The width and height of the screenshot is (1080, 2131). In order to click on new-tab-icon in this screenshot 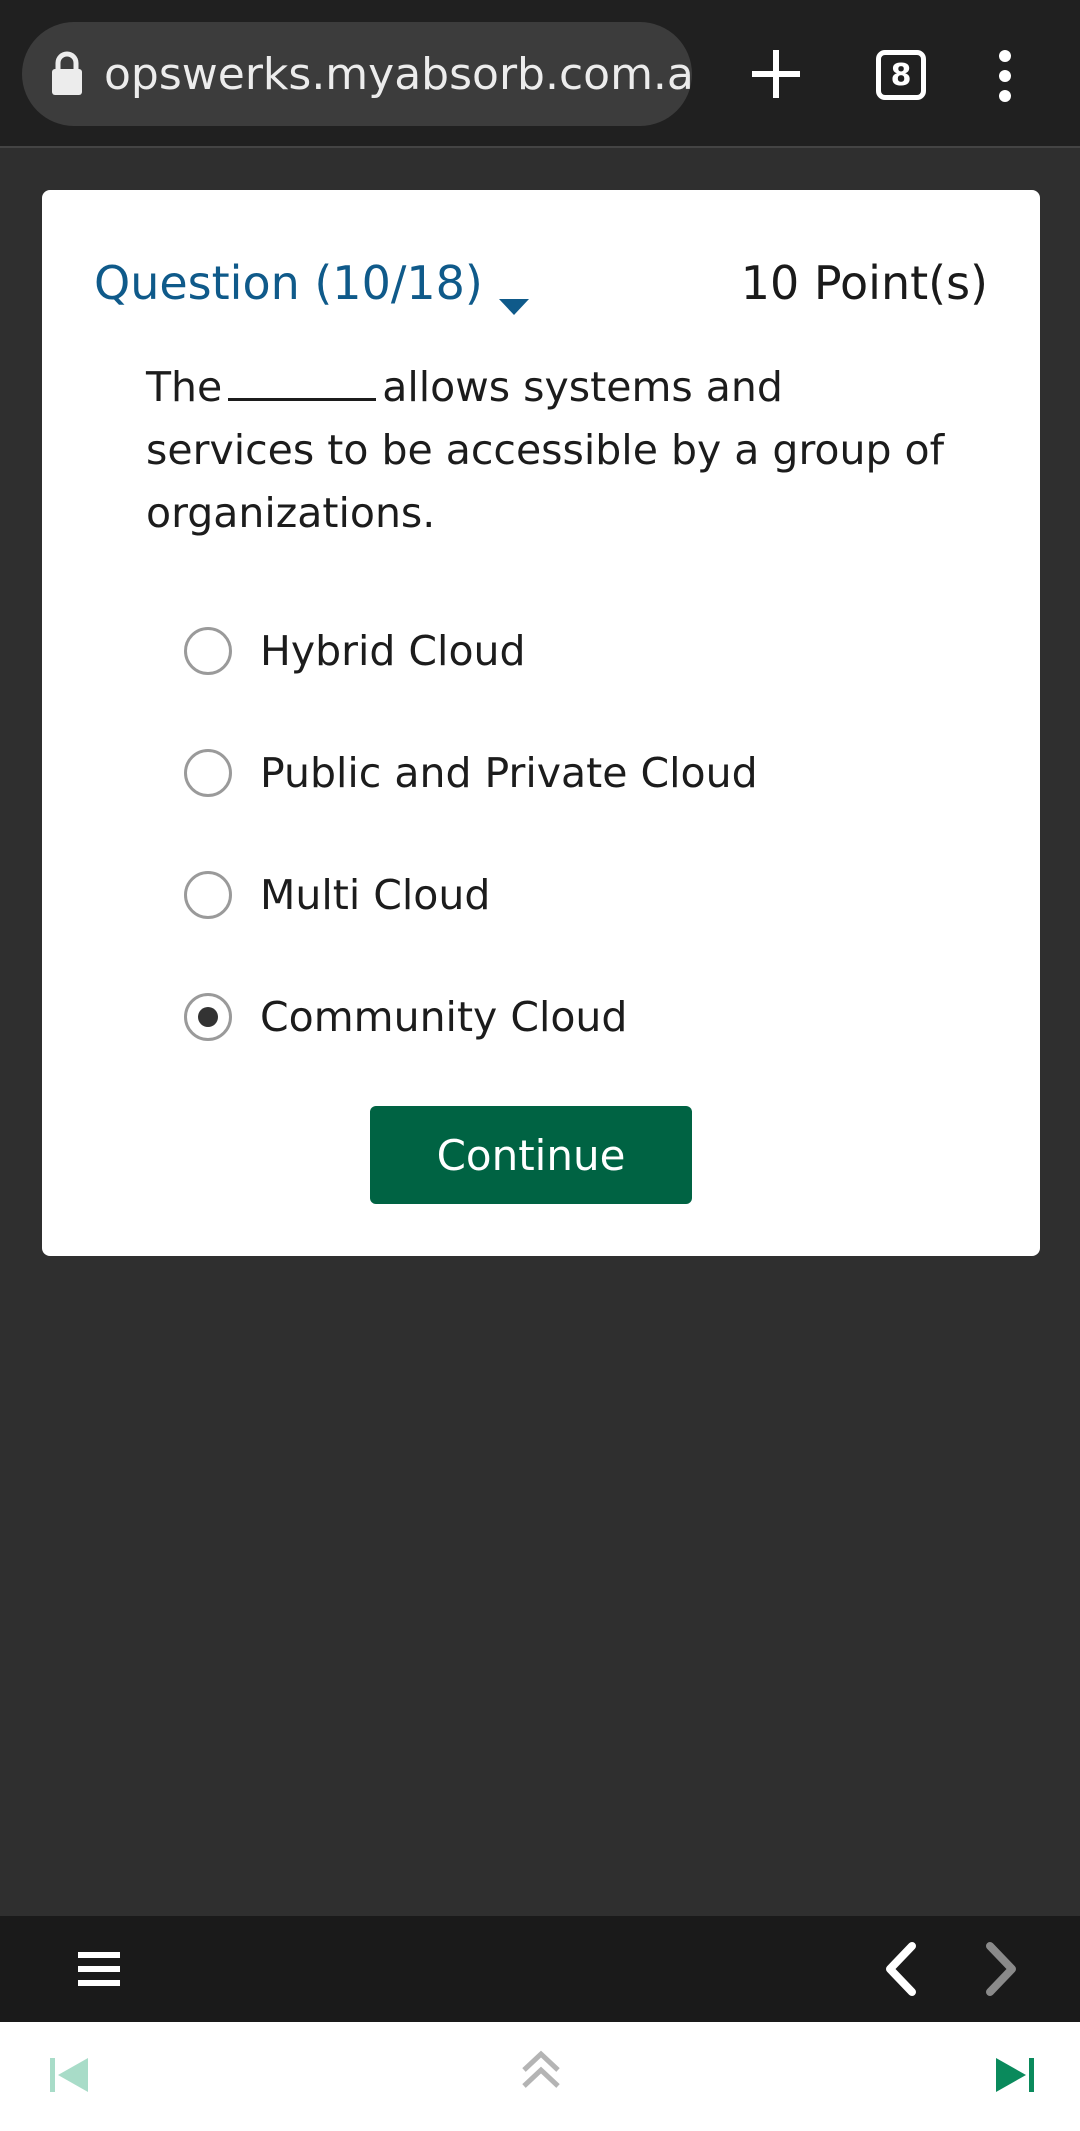, I will do `click(776, 74)`.